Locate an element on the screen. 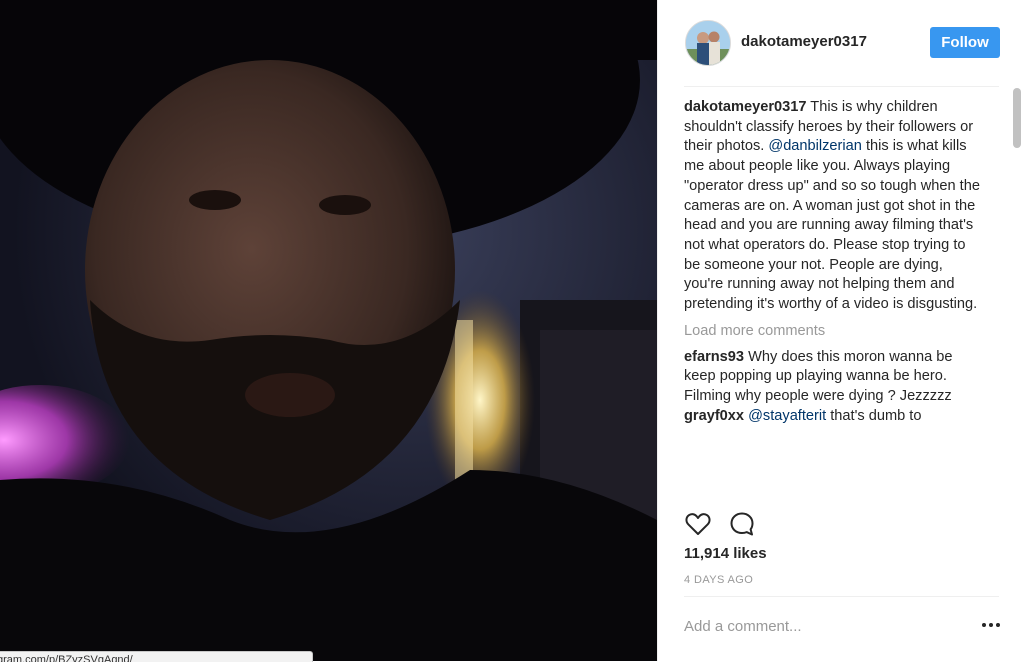 Image resolution: width=1024 pixels, height=662 pixels. caption-mention-link: @danbilzerian is located at coordinates (815, 146).